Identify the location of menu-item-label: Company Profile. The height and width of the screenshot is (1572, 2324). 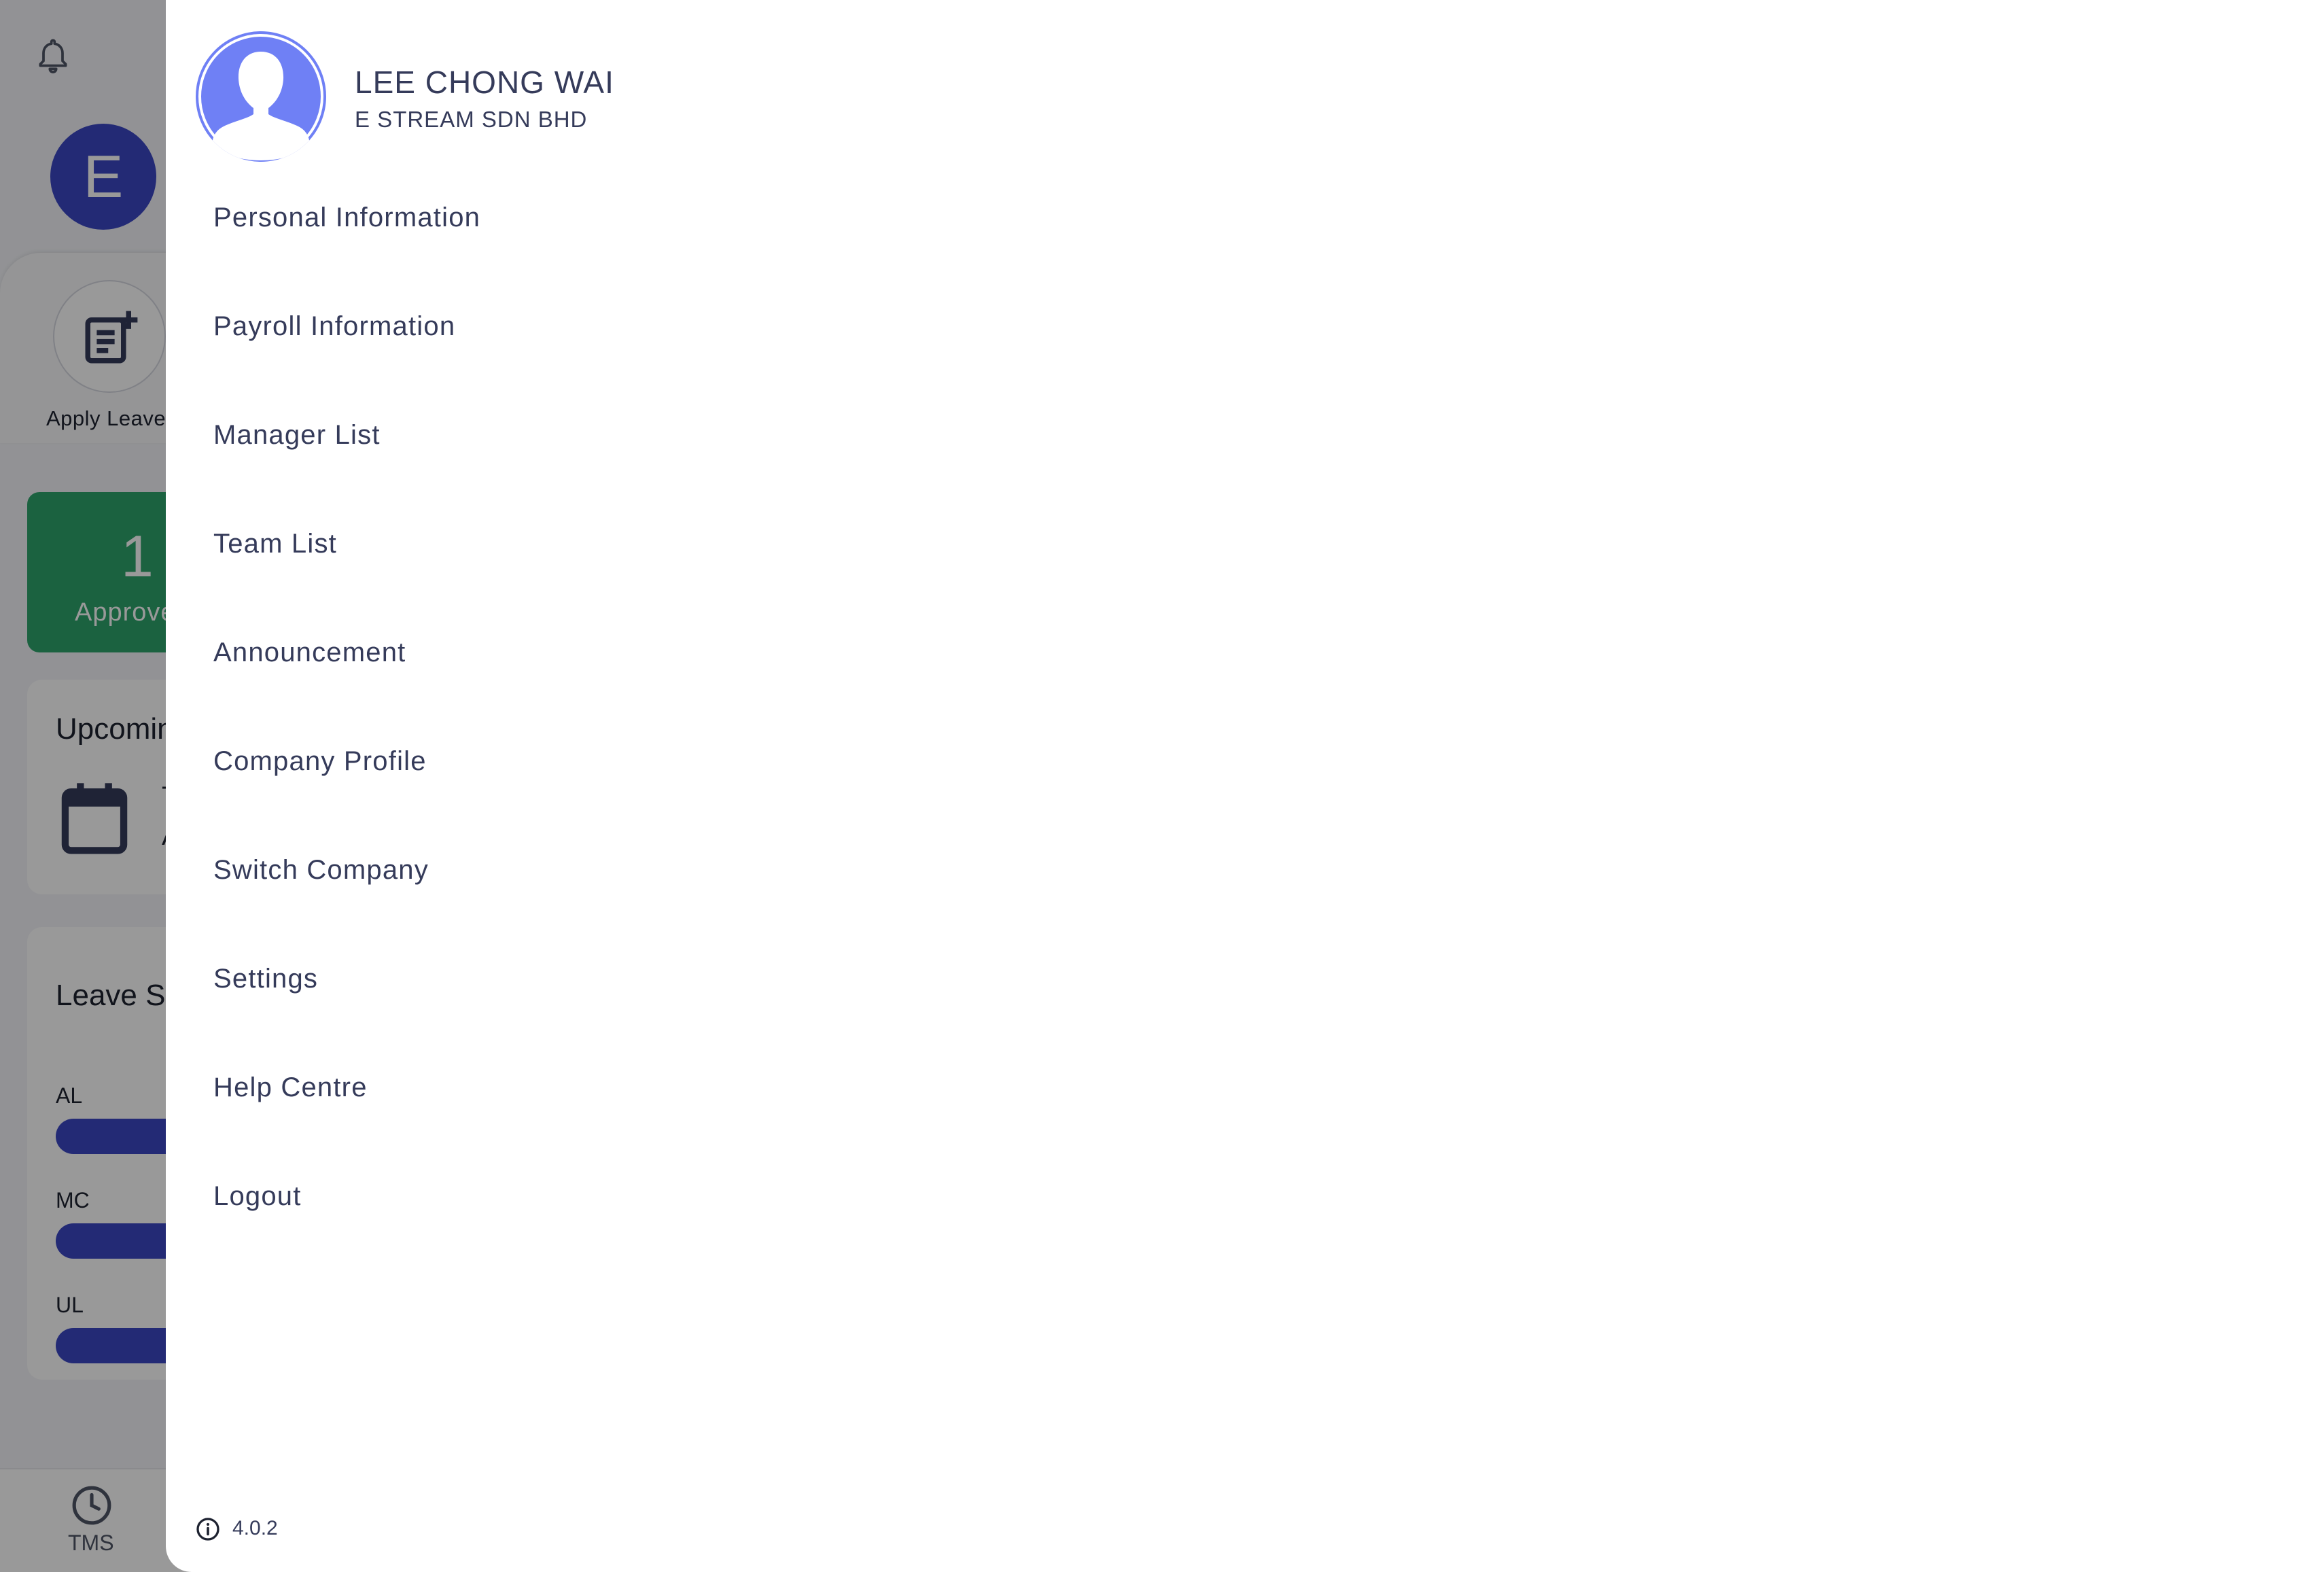
(320, 761).